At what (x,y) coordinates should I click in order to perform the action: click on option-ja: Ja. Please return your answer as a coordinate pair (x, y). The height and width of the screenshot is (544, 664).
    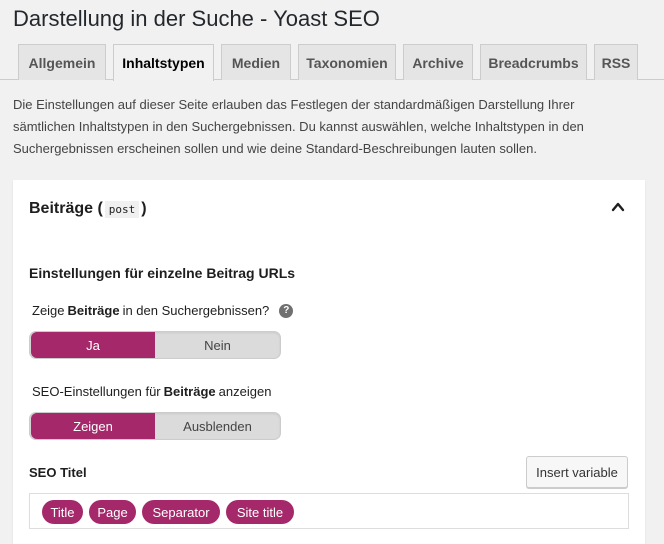
    Looking at the image, I should click on (93, 345).